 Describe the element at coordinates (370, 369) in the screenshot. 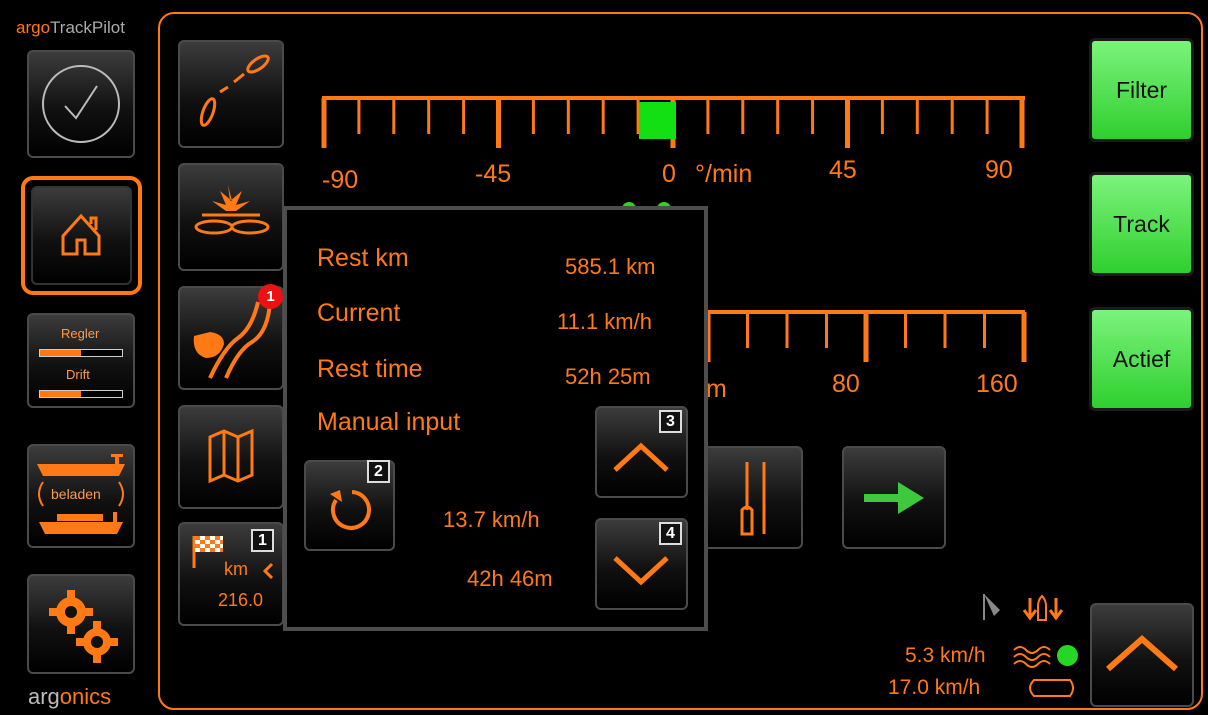

I see `rest-time-label: Rest time` at that location.